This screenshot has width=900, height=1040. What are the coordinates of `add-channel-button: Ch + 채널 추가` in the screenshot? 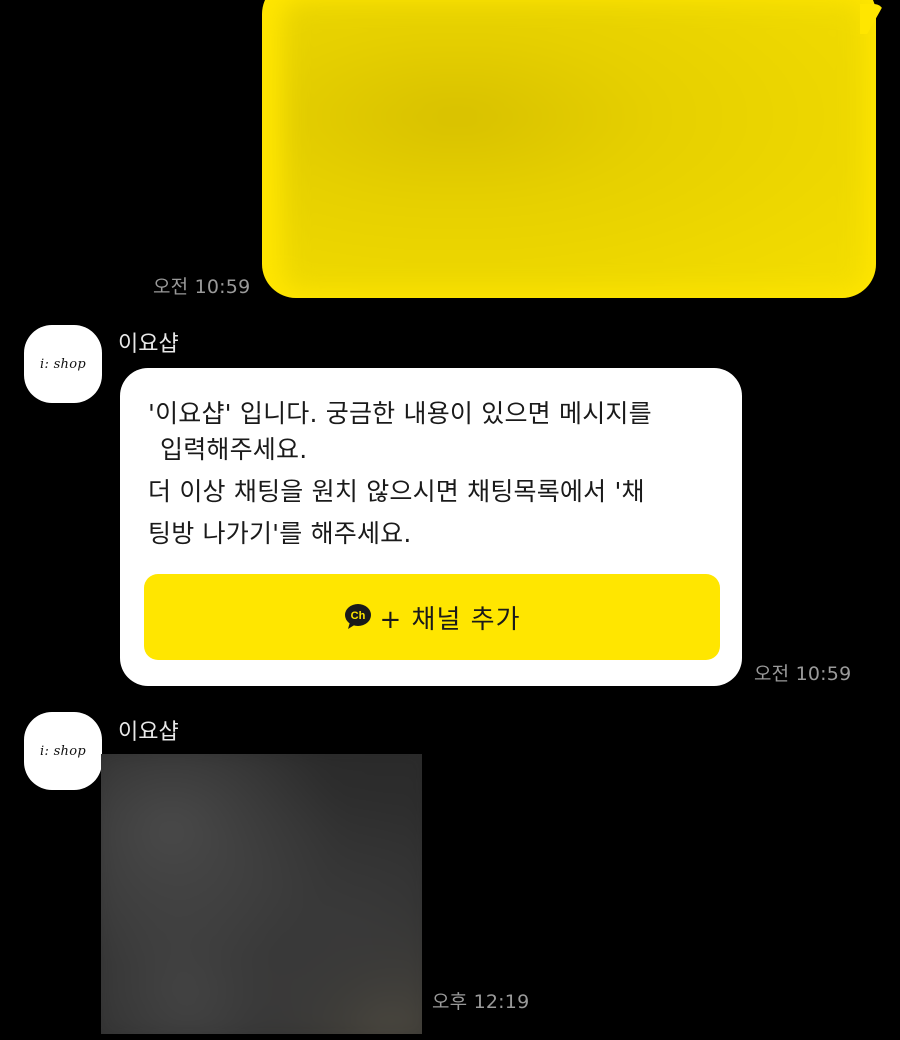 It's located at (432, 617).